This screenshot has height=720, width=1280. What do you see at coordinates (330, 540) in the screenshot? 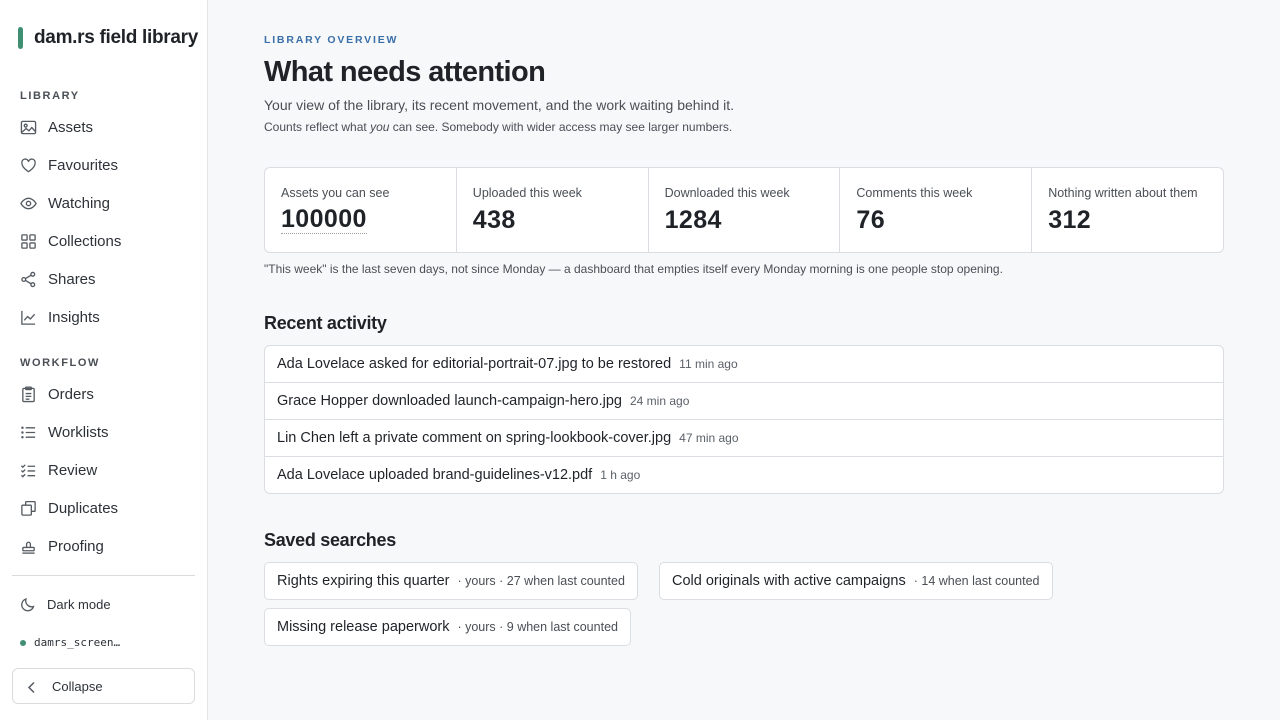
I see `saved-searches-heading: Saved searches` at bounding box center [330, 540].